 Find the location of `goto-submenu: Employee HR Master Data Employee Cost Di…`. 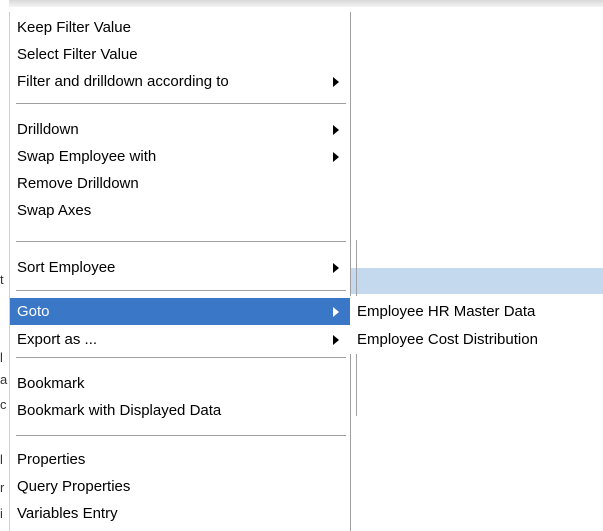

goto-submenu: Employee HR Master Data Employee Cost Di… is located at coordinates (476, 325).